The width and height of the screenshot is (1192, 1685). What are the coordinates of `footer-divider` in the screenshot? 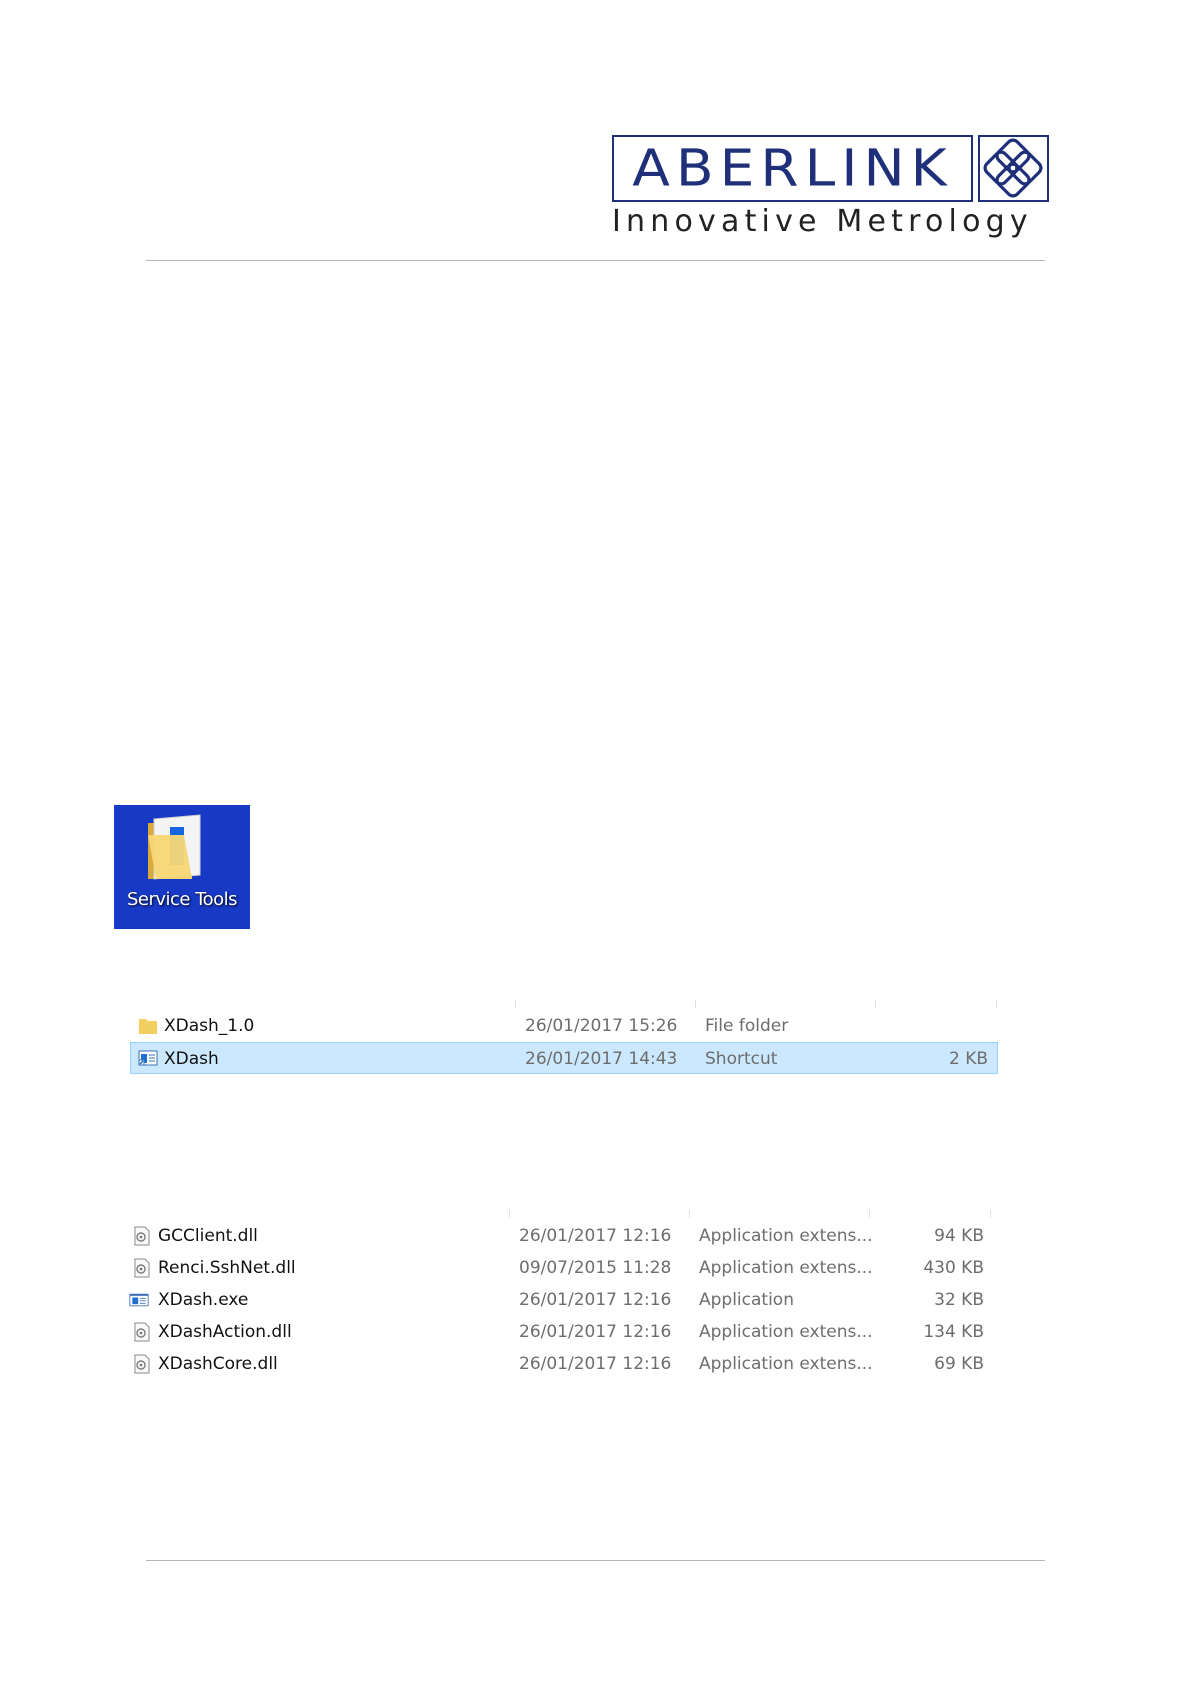 It's located at (595, 1560).